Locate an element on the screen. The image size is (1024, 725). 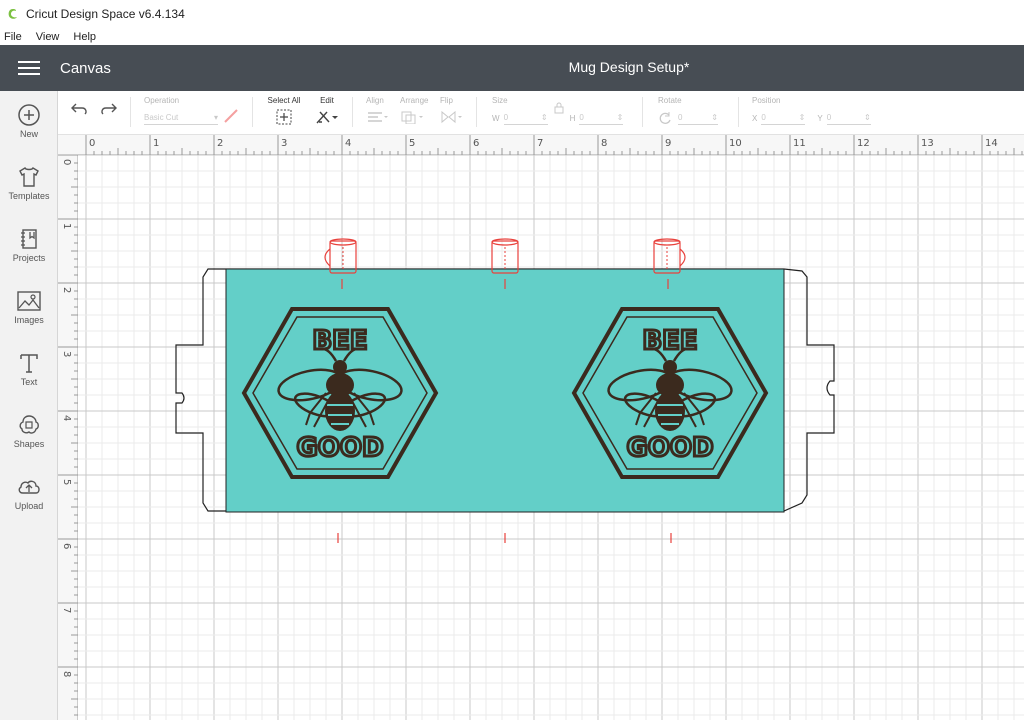
menu-file: File is located at coordinates (13, 37).